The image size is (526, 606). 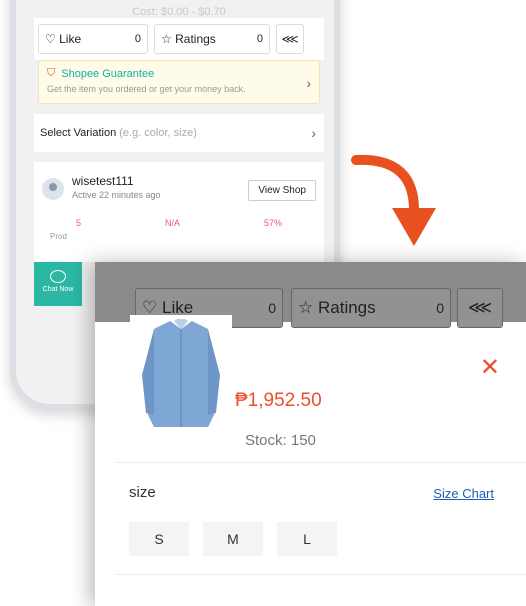 I want to click on share-button-dimmed: ⋘, so click(x=480, y=308).